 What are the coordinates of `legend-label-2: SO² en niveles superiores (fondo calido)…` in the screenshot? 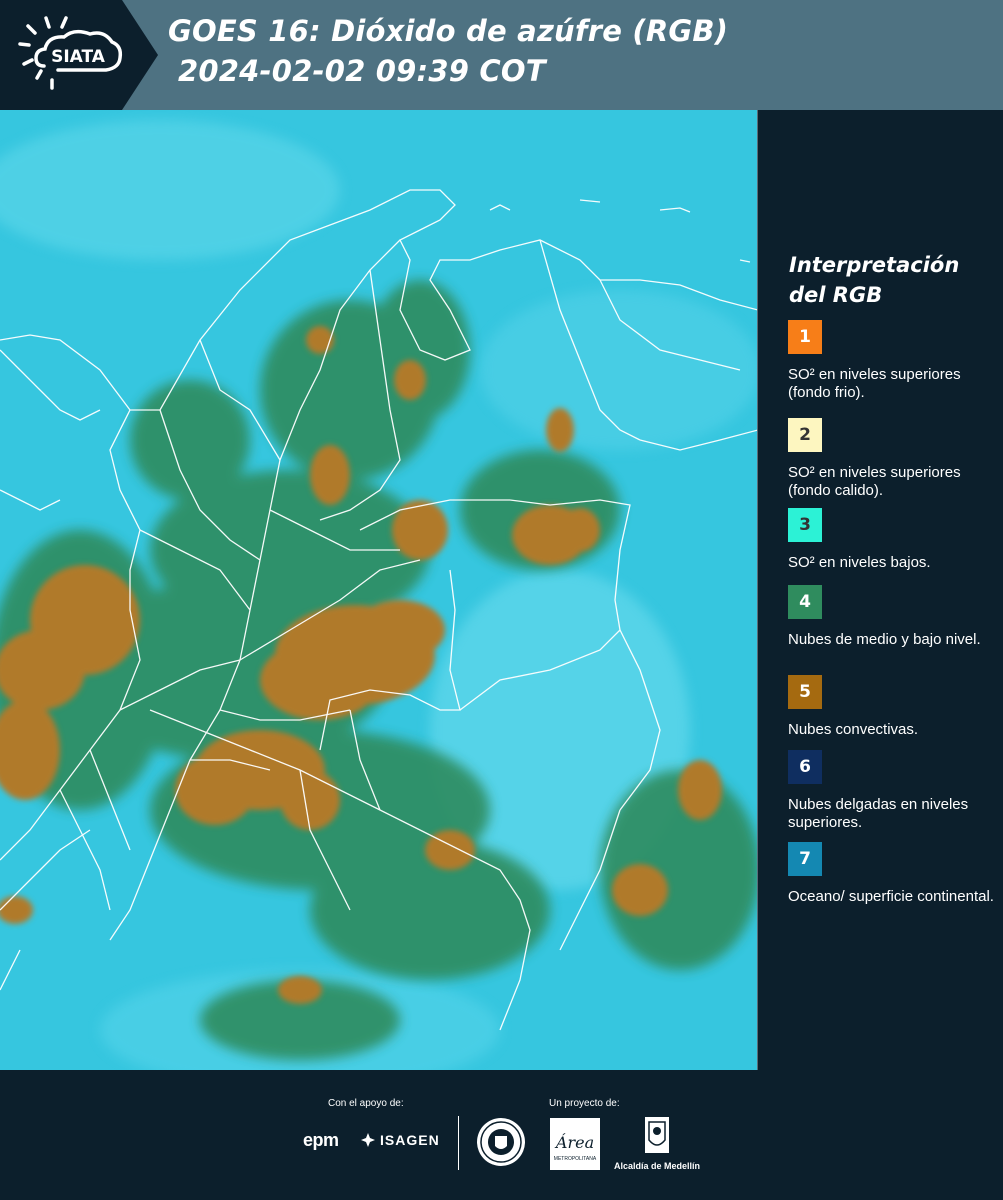 It's located at (874, 481).